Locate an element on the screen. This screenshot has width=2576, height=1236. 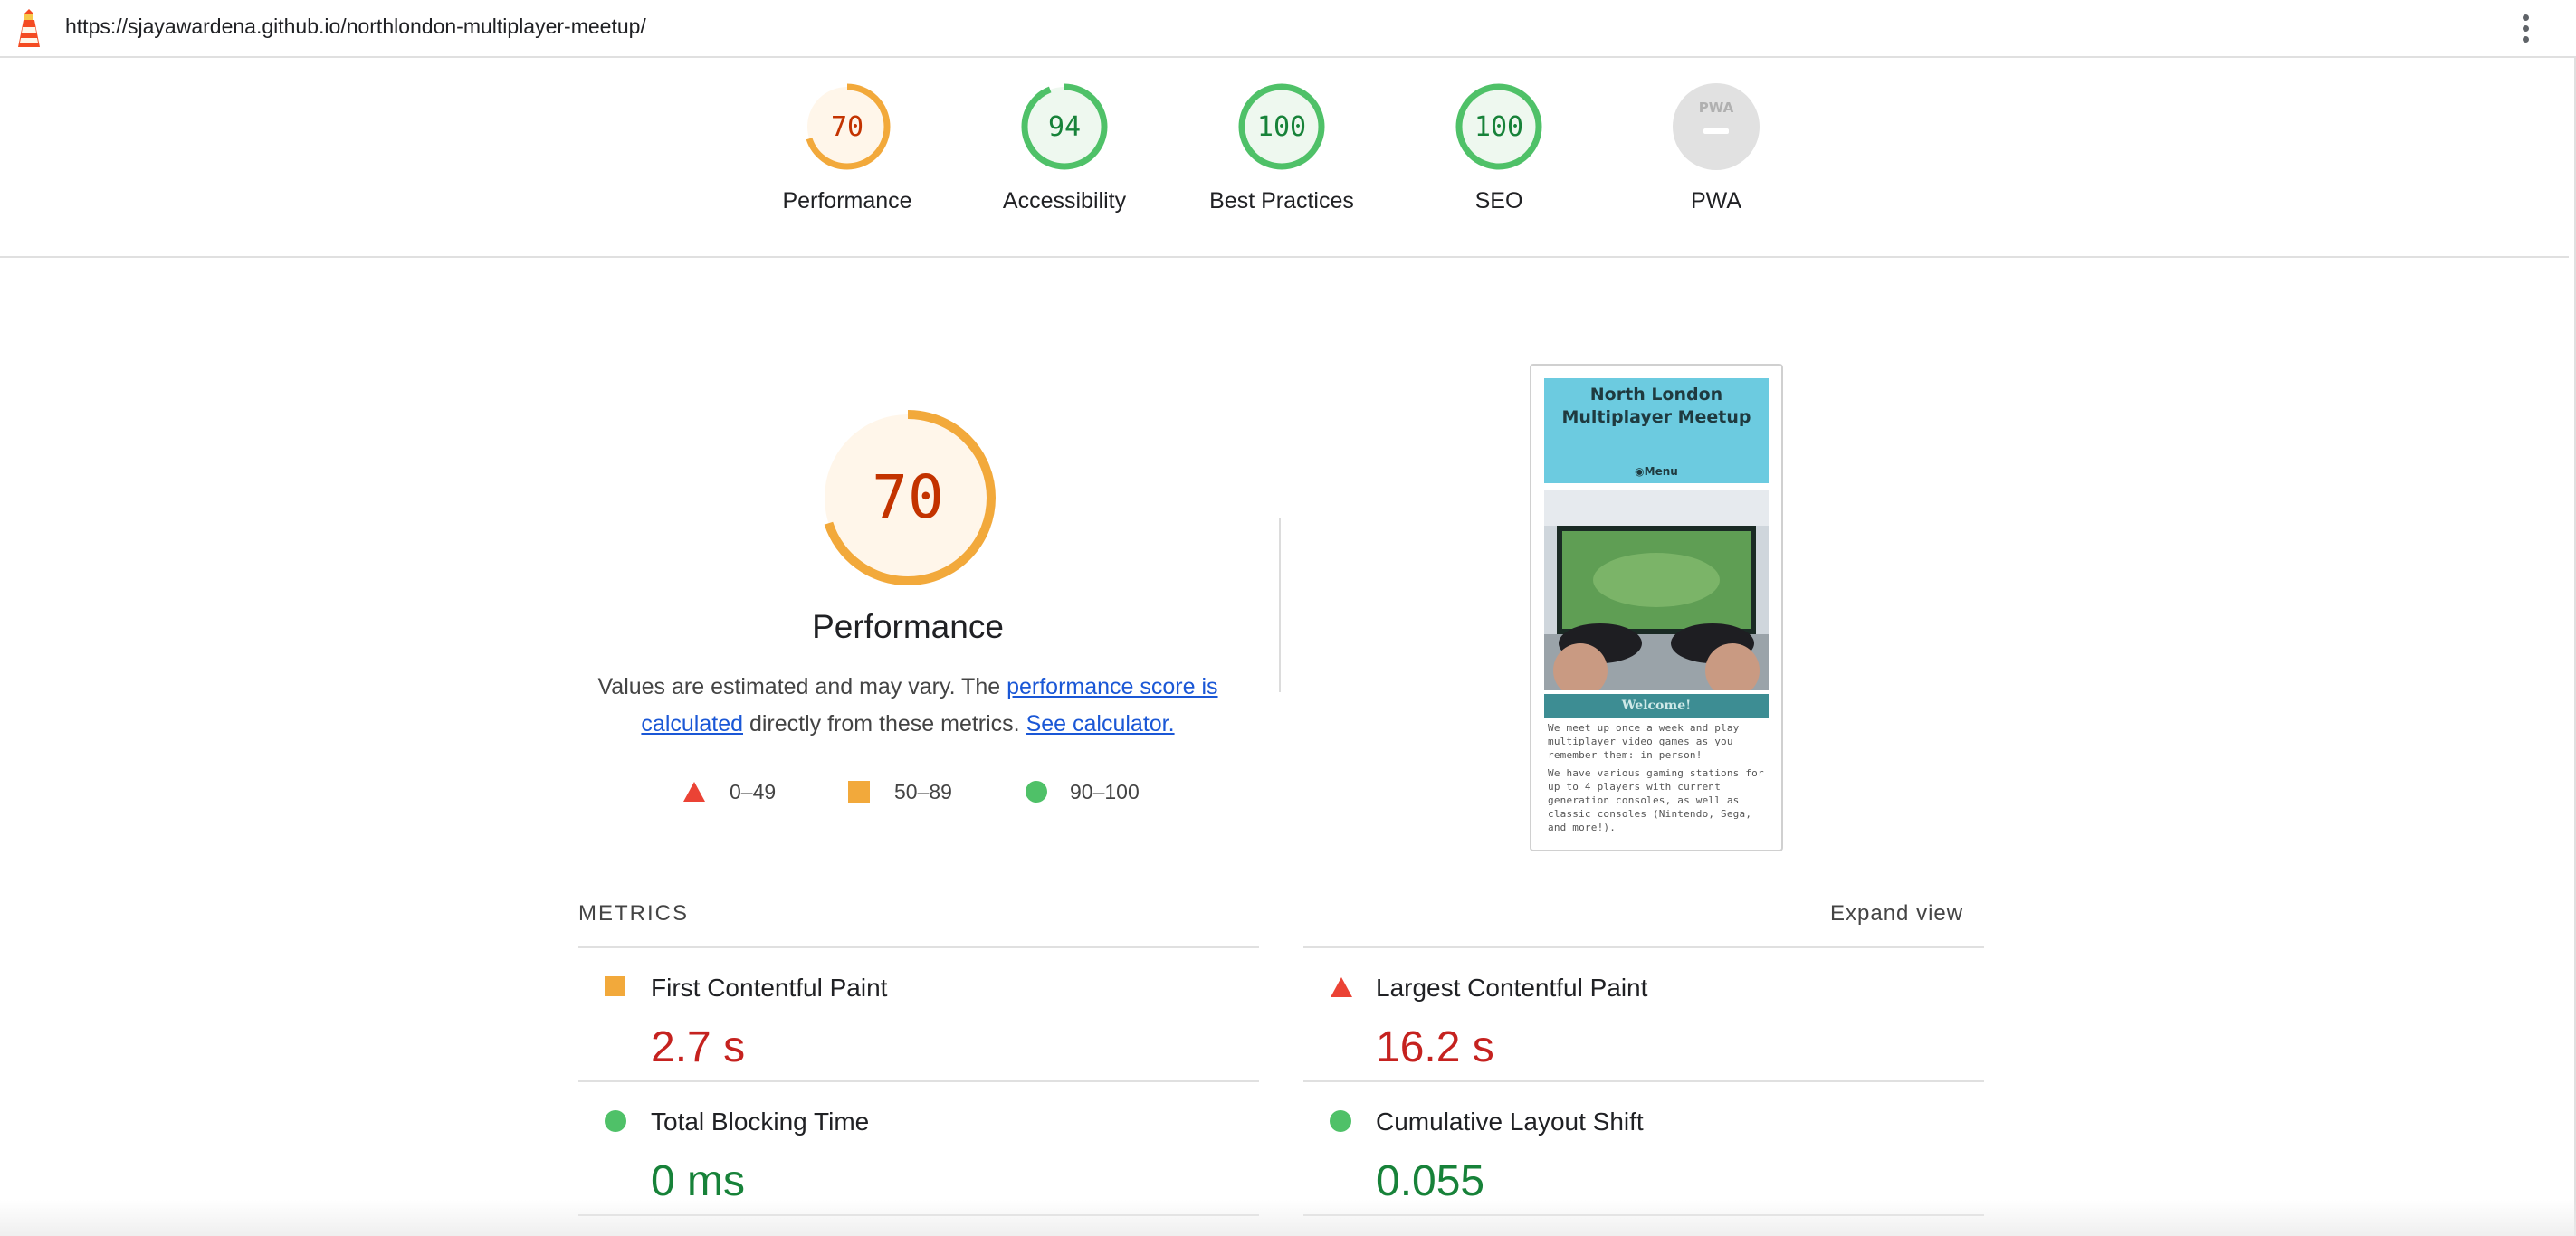
gauge-performance: 70 Performance is located at coordinates (847, 162).